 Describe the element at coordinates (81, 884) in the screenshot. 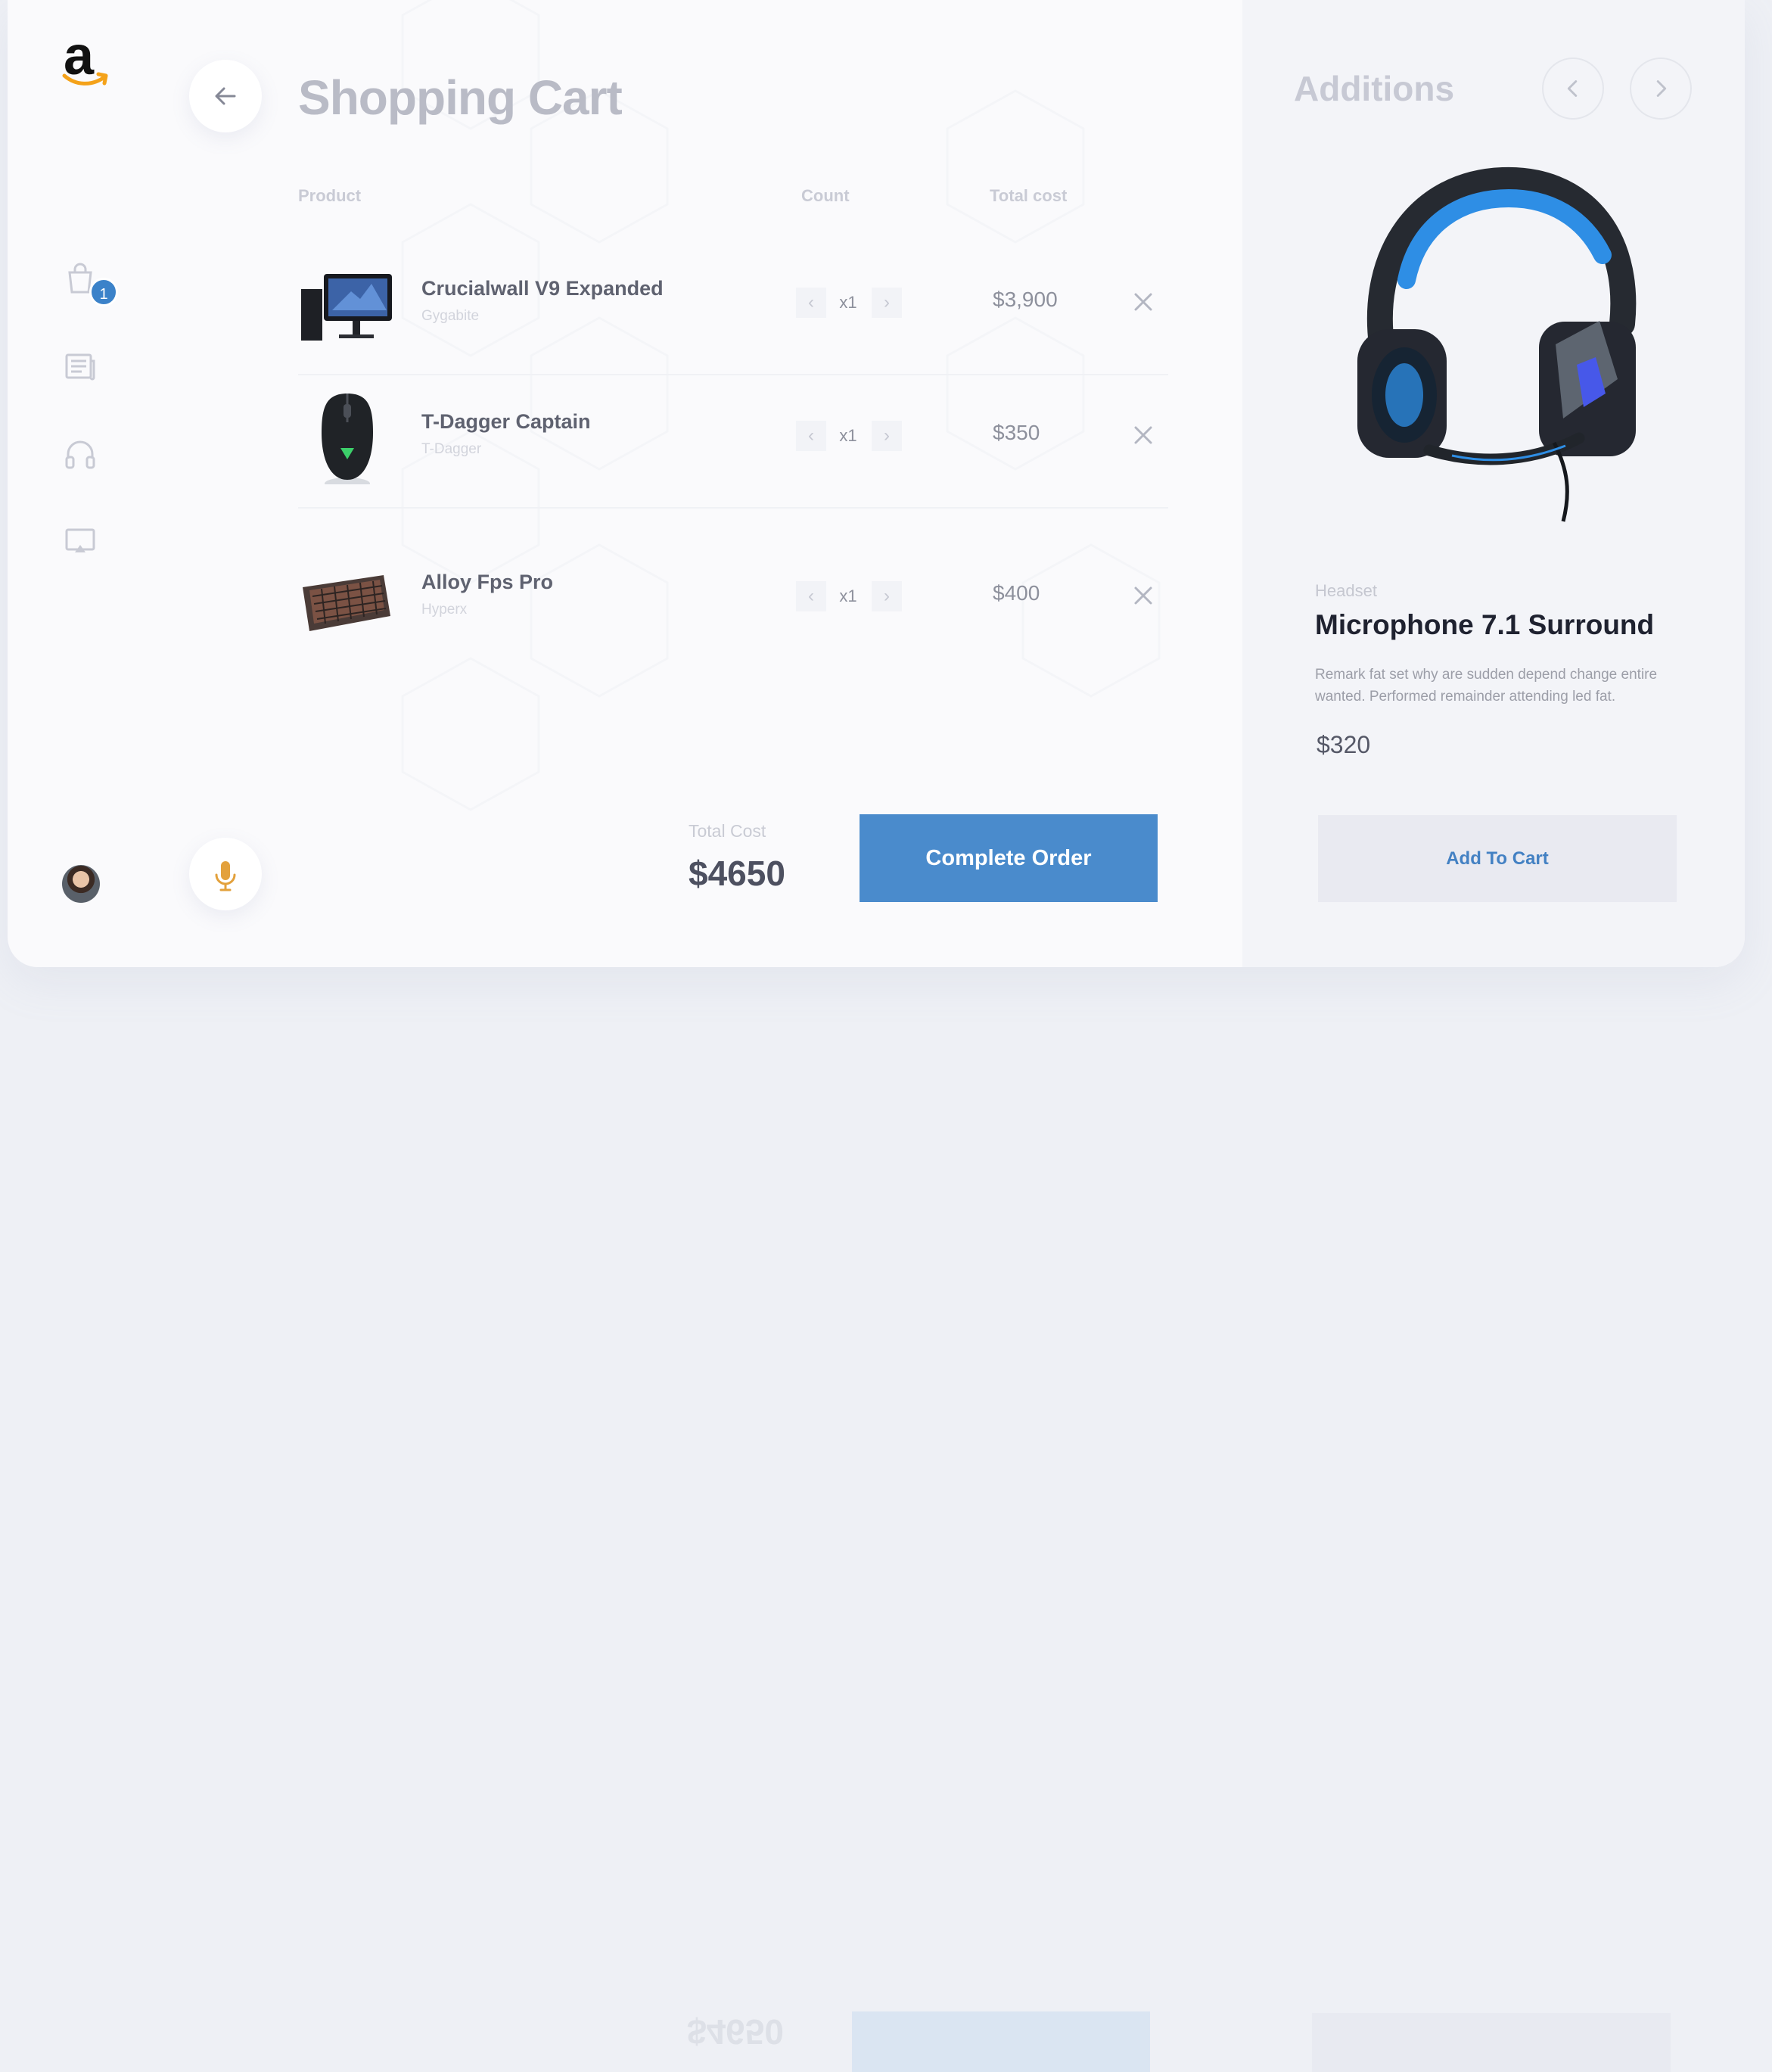

I see `user-avatar` at that location.